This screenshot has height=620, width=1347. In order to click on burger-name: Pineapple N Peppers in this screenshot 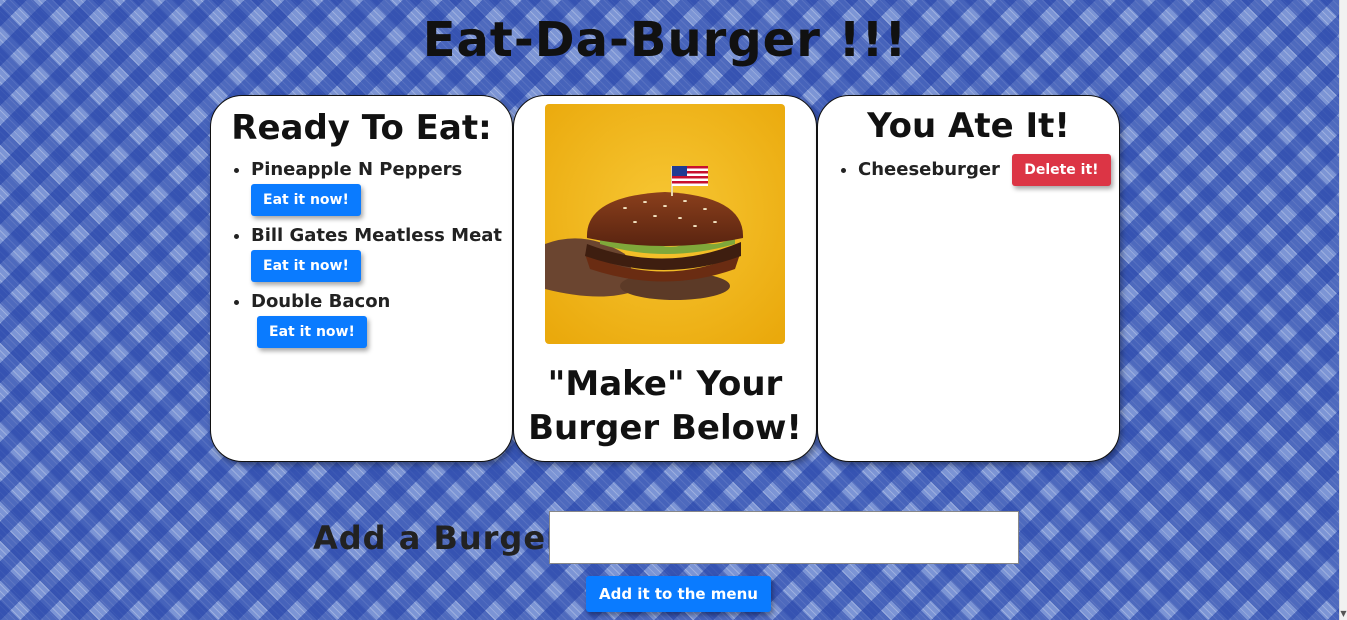, I will do `click(357, 169)`.